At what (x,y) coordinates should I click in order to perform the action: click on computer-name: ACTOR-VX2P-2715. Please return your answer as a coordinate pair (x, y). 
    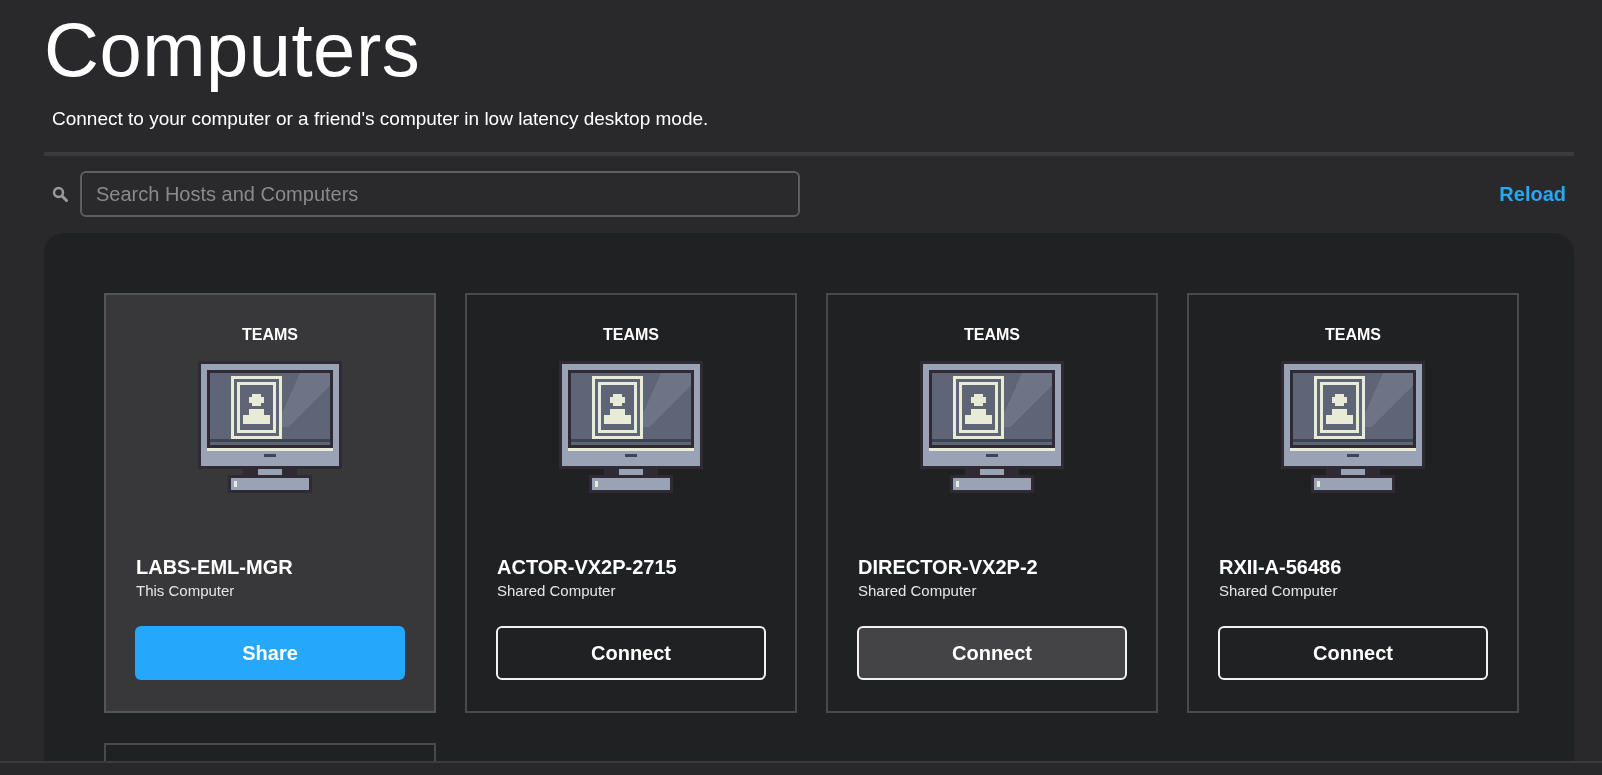
    Looking at the image, I should click on (587, 567).